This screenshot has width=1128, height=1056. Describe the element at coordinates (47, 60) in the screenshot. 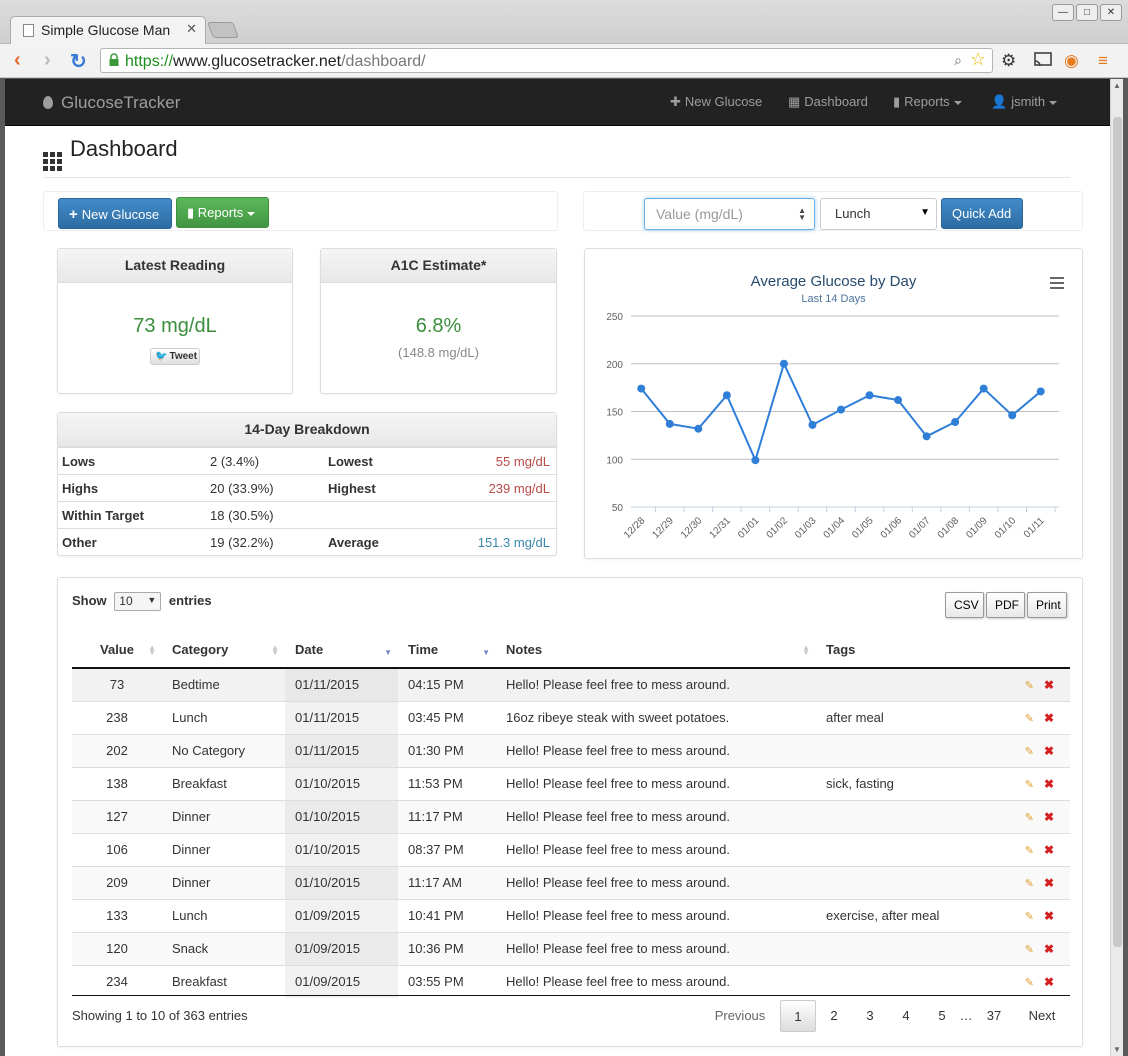

I see `forward-arrow-icon: ›` at that location.